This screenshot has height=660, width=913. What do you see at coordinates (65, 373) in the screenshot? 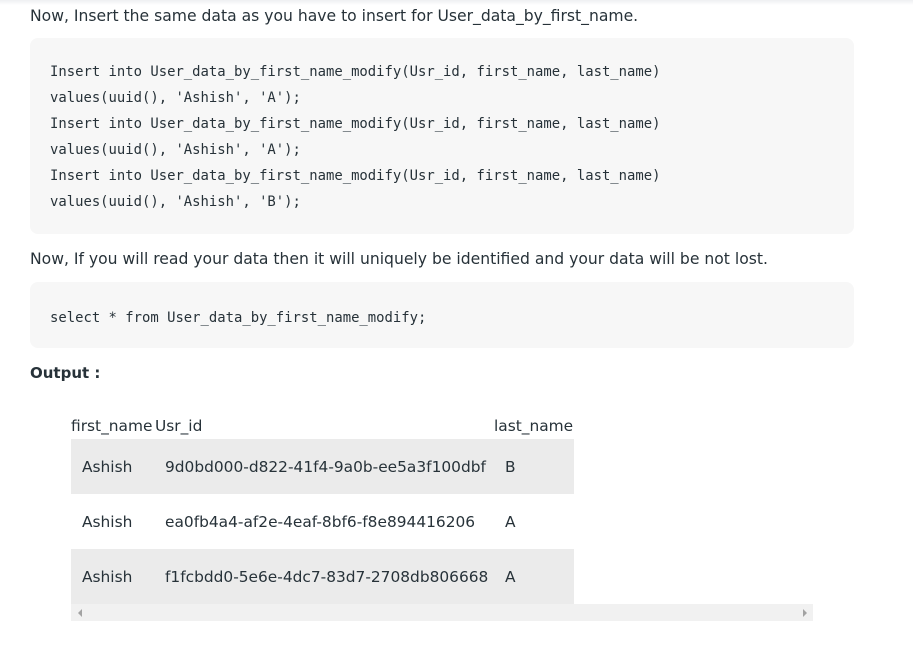
I see `output-label: Output :` at bounding box center [65, 373].